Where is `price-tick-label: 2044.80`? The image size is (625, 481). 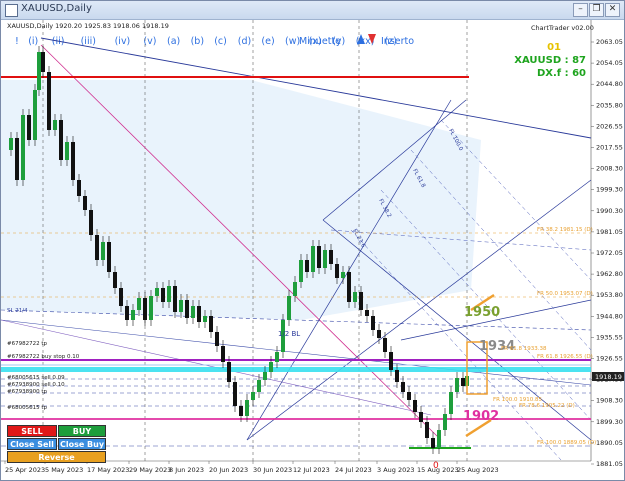
price-tick-label: 2044.80 is located at coordinates (609, 84).